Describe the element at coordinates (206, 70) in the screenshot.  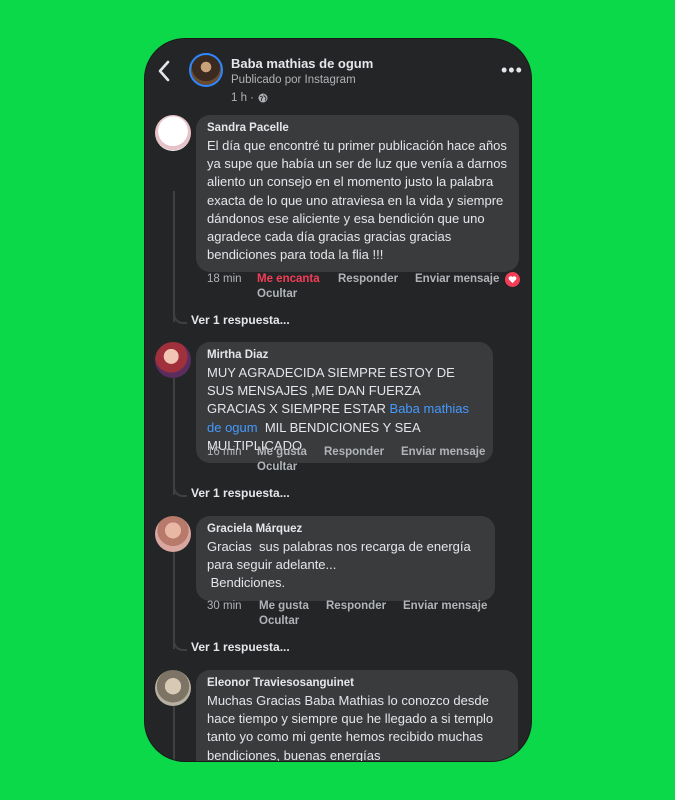
I see `page-avatar` at that location.